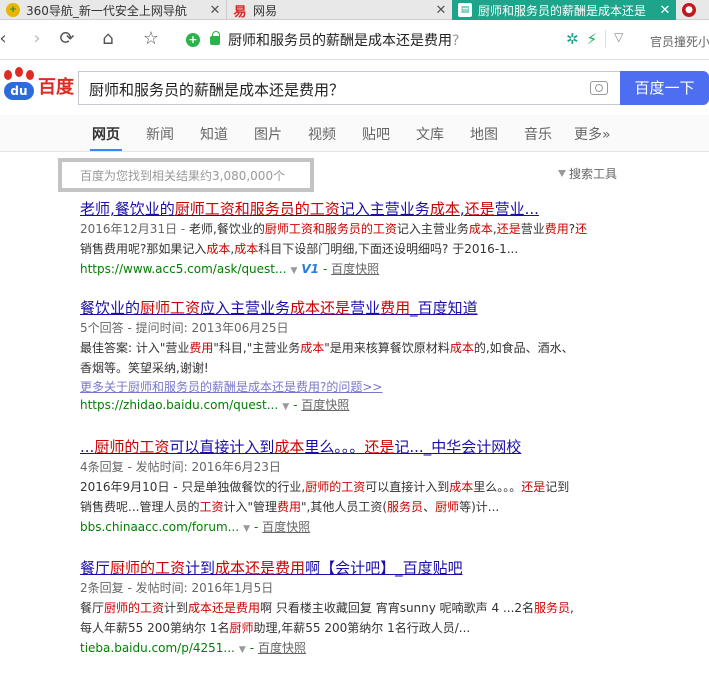  I want to click on tab-zhidao: 知道, so click(214, 134).